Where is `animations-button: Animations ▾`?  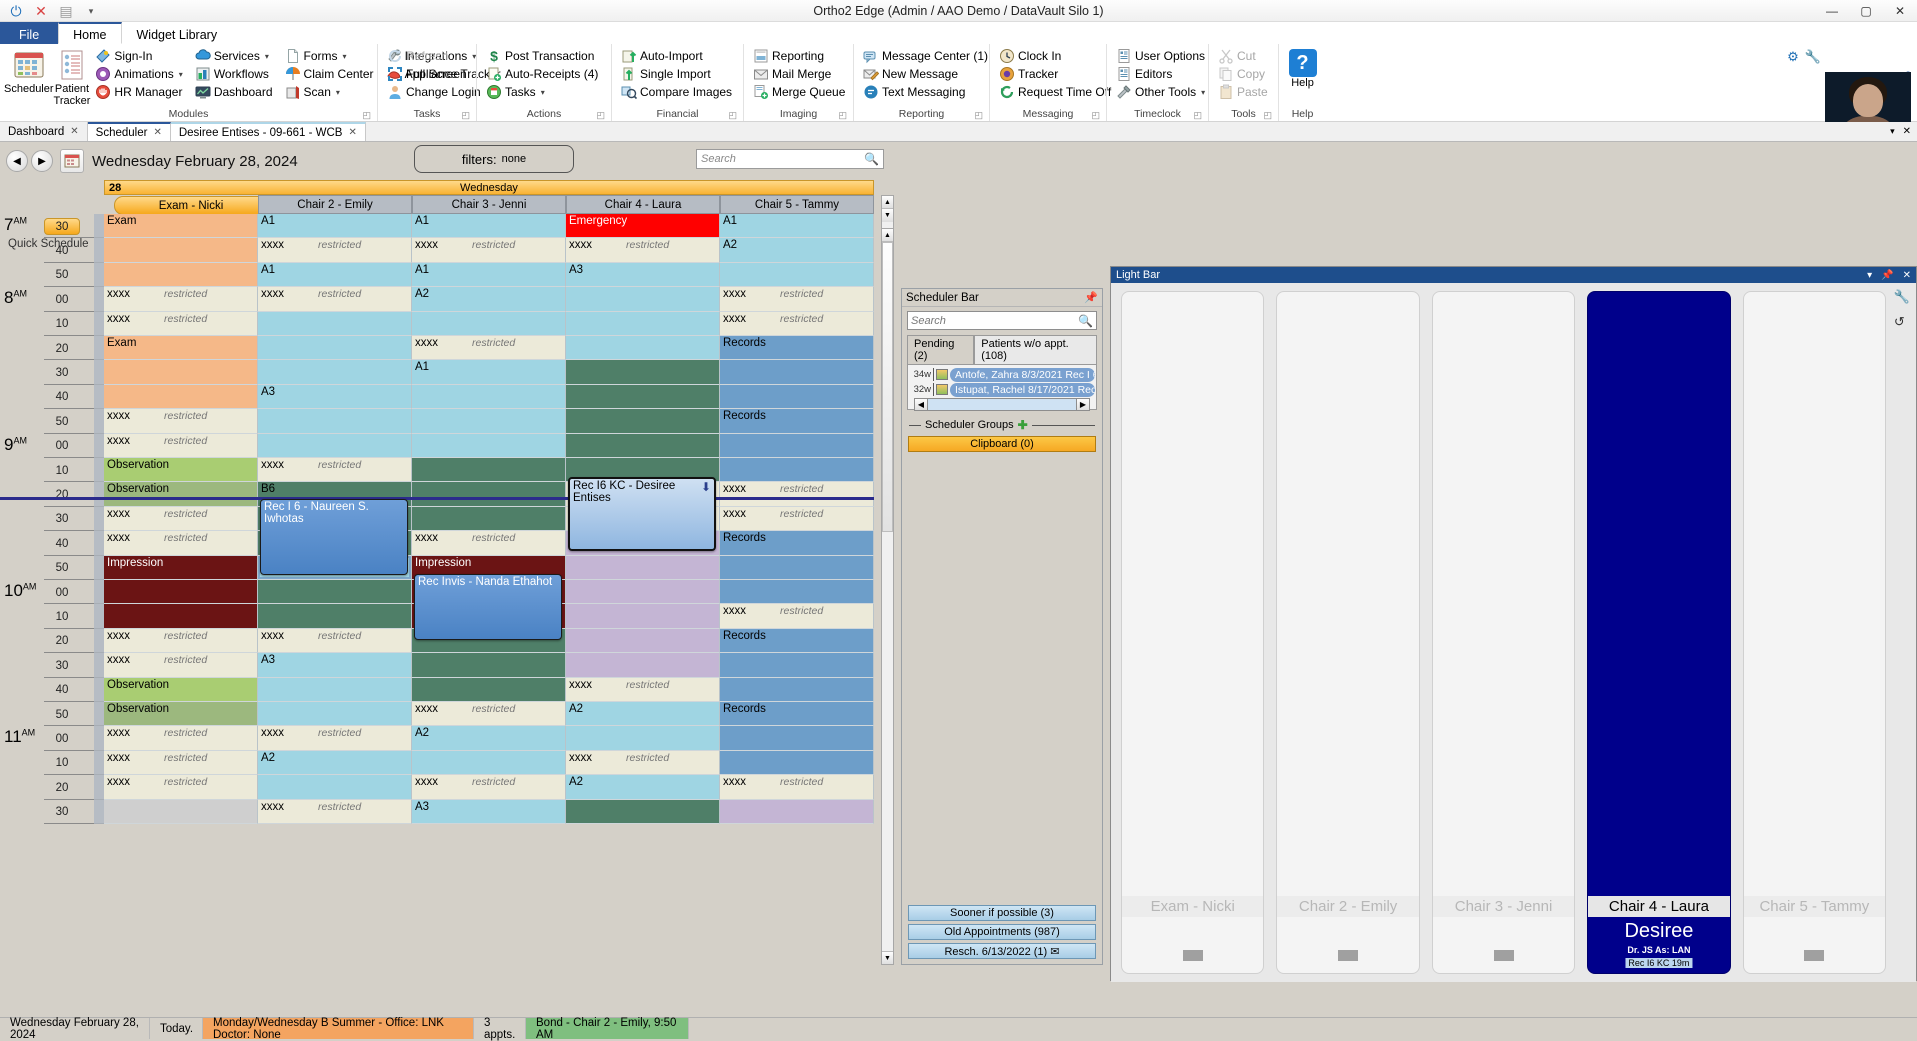 animations-button: Animations ▾ is located at coordinates (139, 74).